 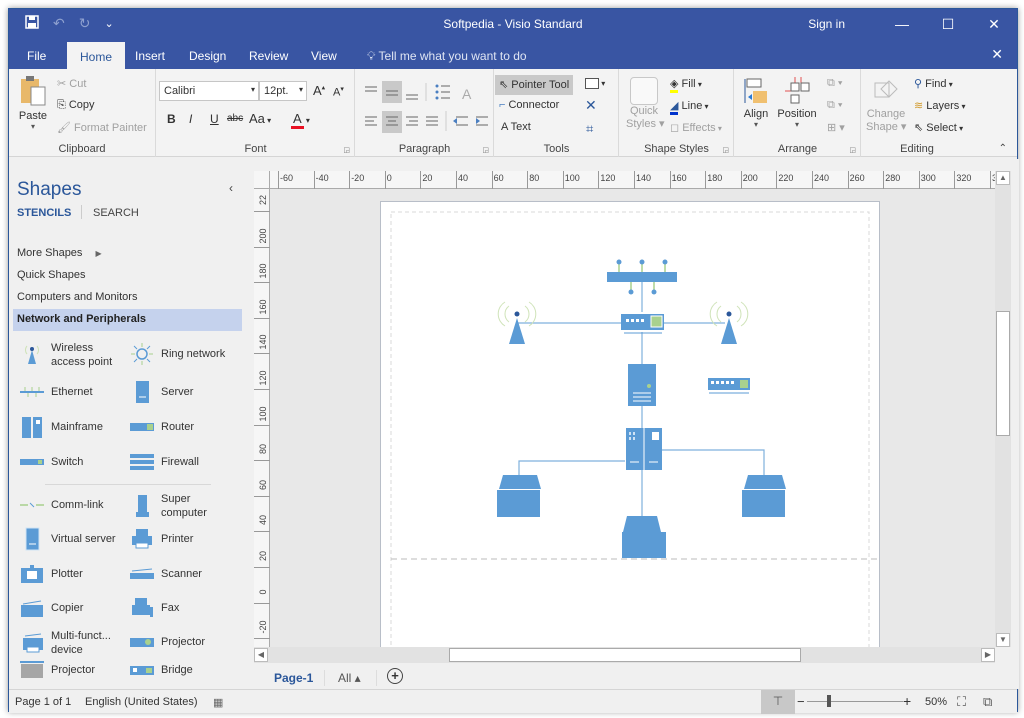 I want to click on connector-button: ⌐ Connector, so click(x=529, y=105).